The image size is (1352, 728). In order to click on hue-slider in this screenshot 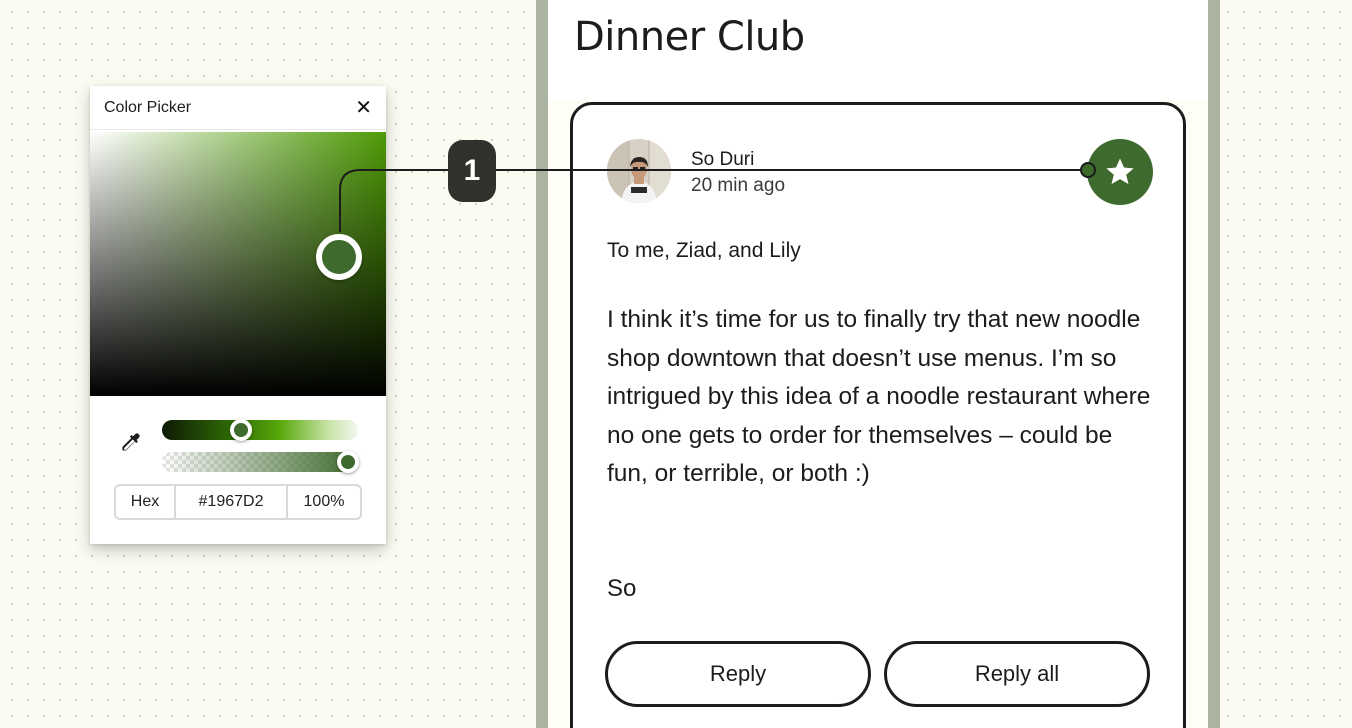, I will do `click(260, 430)`.